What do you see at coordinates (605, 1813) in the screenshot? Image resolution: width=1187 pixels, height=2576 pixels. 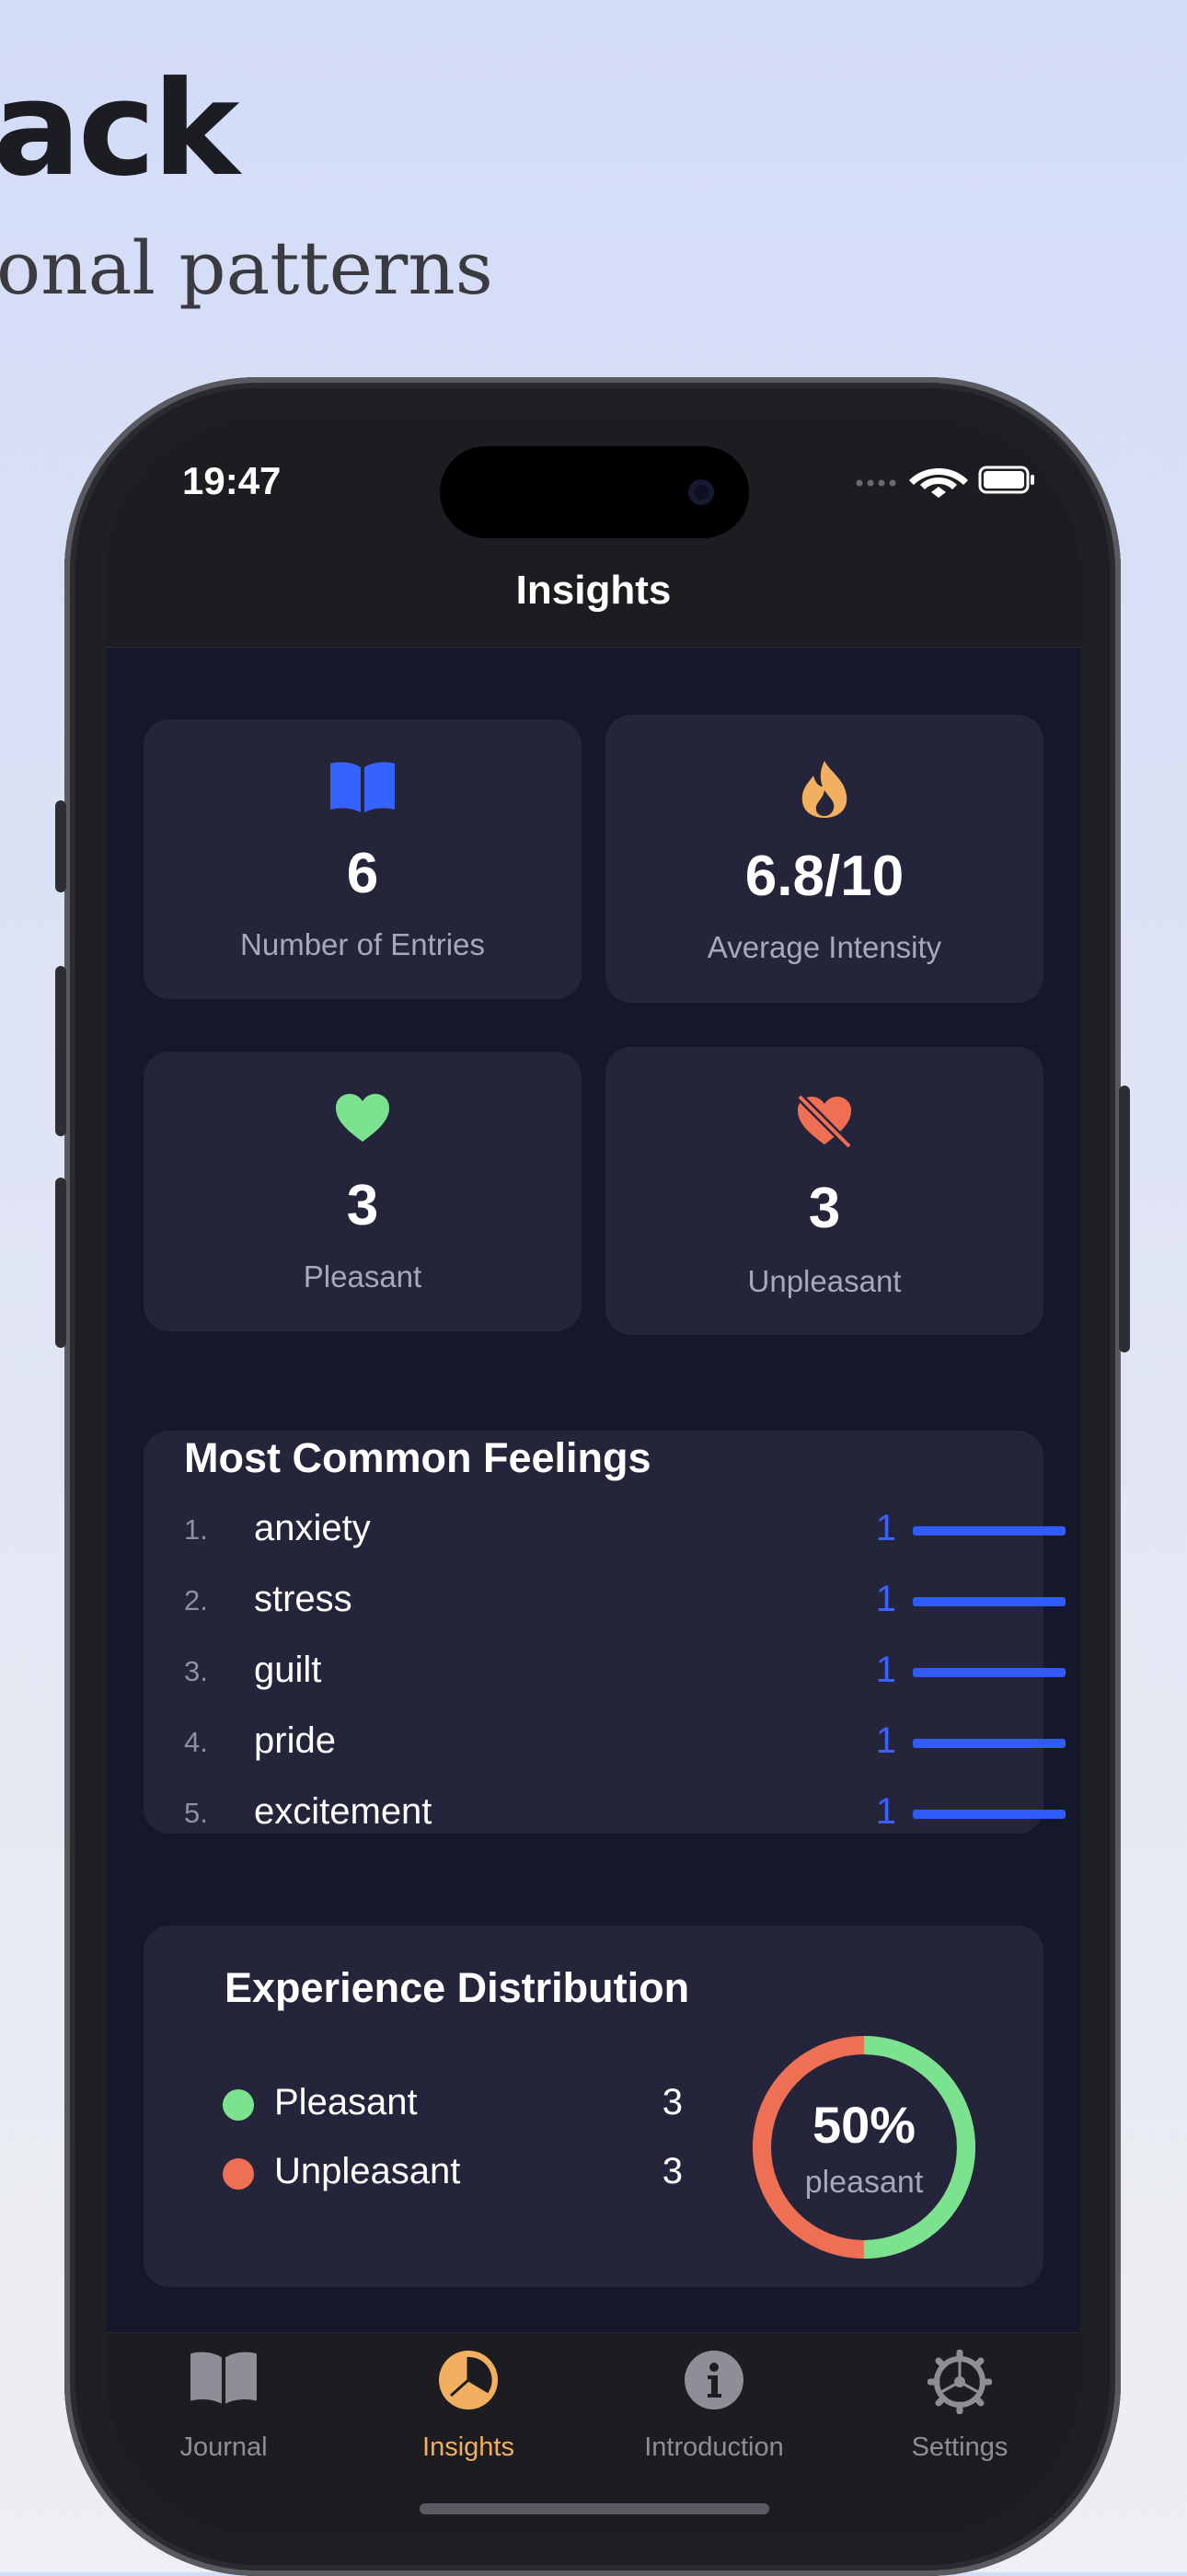 I see `feeling-row: 5. excitement 1` at bounding box center [605, 1813].